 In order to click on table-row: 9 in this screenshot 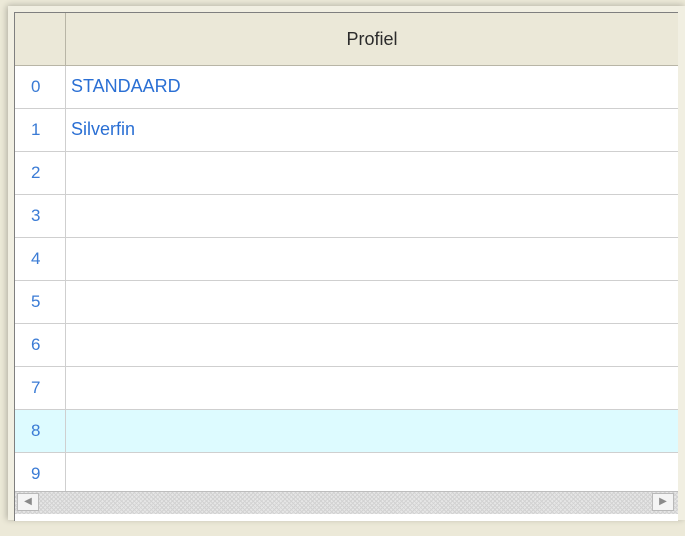, I will do `click(346, 474)`.